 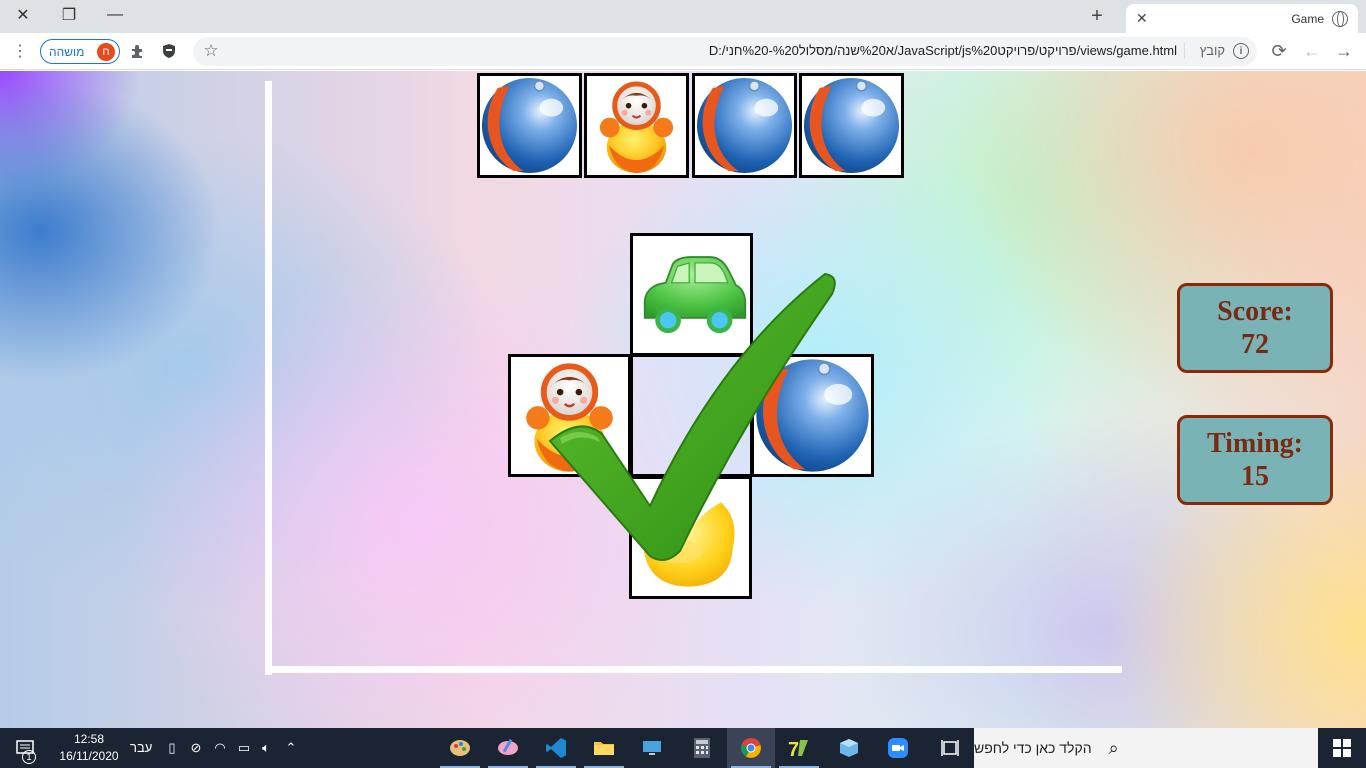 What do you see at coordinates (115, 15) in the screenshot?
I see `minimize-window-button: —` at bounding box center [115, 15].